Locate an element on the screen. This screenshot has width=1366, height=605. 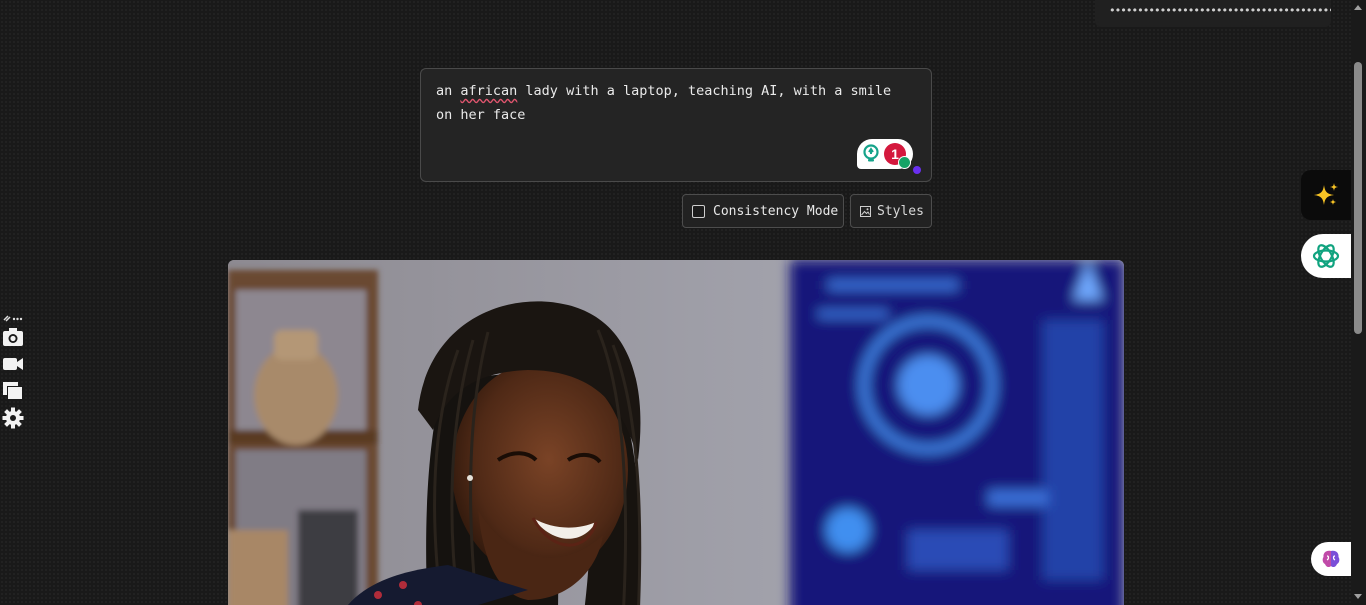
scroll-up-arrow is located at coordinates (1358, 7).